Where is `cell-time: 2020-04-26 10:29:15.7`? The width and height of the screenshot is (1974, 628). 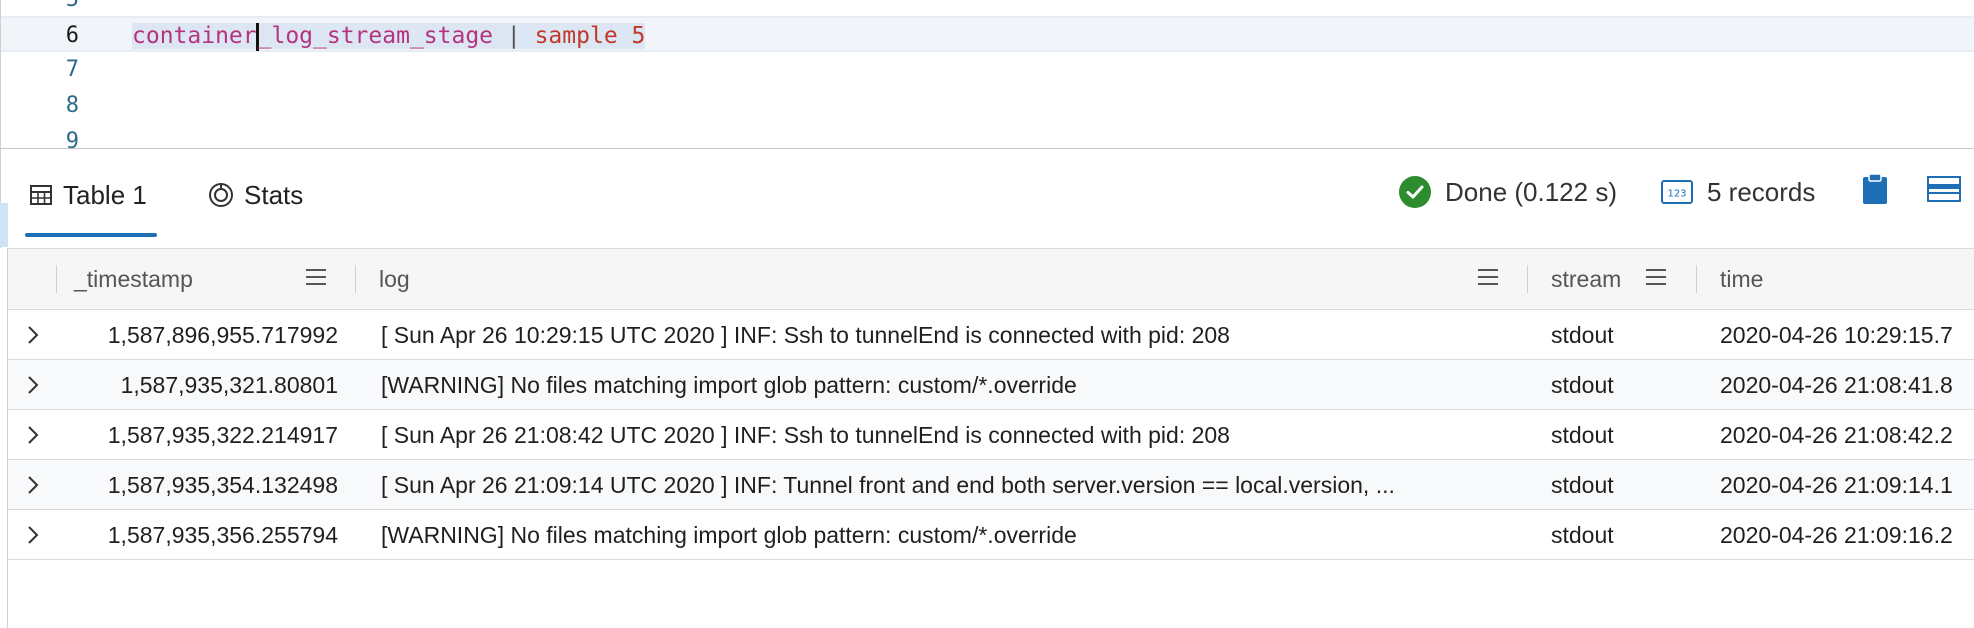 cell-time: 2020-04-26 10:29:15.7 is located at coordinates (1836, 335).